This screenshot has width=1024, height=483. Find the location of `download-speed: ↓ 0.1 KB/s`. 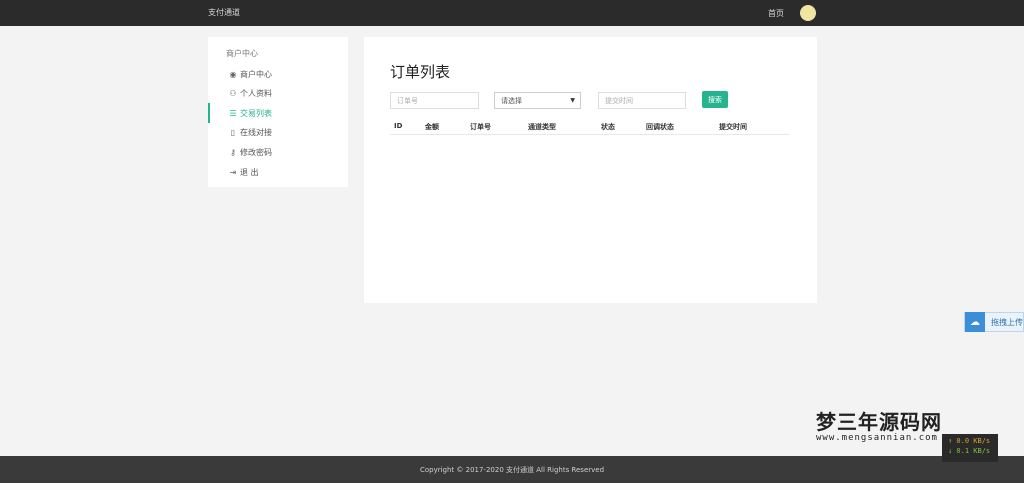

download-speed: ↓ 0.1 KB/s is located at coordinates (969, 451).